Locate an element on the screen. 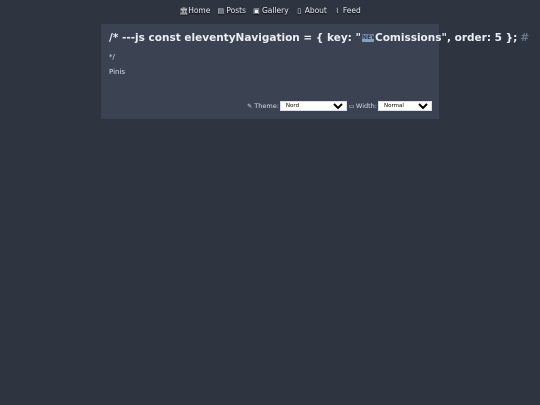 The image size is (540, 405). nav-about-label: About is located at coordinates (315, 10).